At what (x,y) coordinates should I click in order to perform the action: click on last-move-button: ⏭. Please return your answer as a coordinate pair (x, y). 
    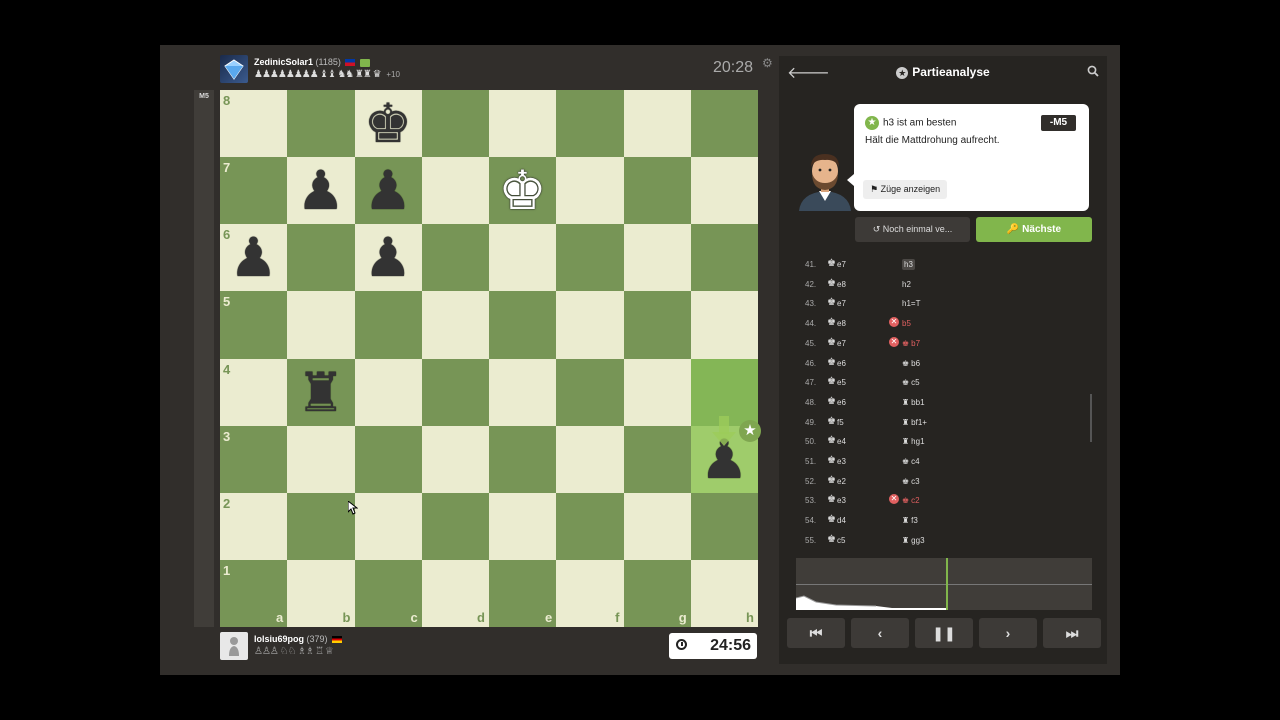
    Looking at the image, I should click on (1072, 633).